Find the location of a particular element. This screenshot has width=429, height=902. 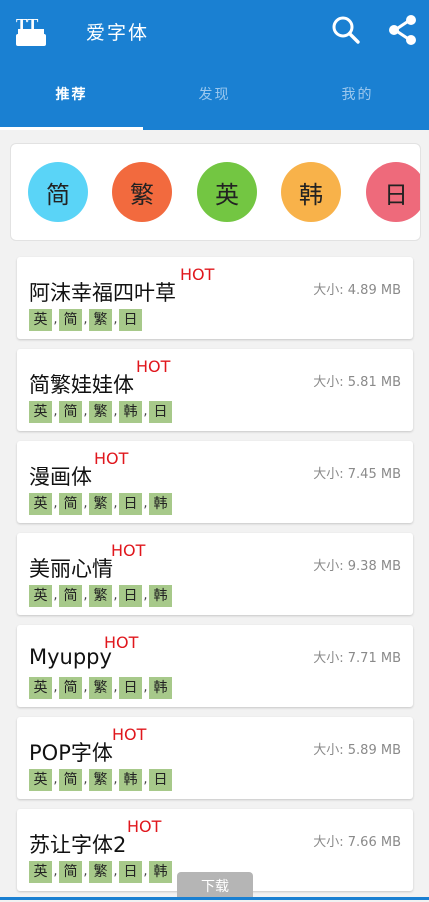

font-name: 漫画体 is located at coordinates (60, 477).